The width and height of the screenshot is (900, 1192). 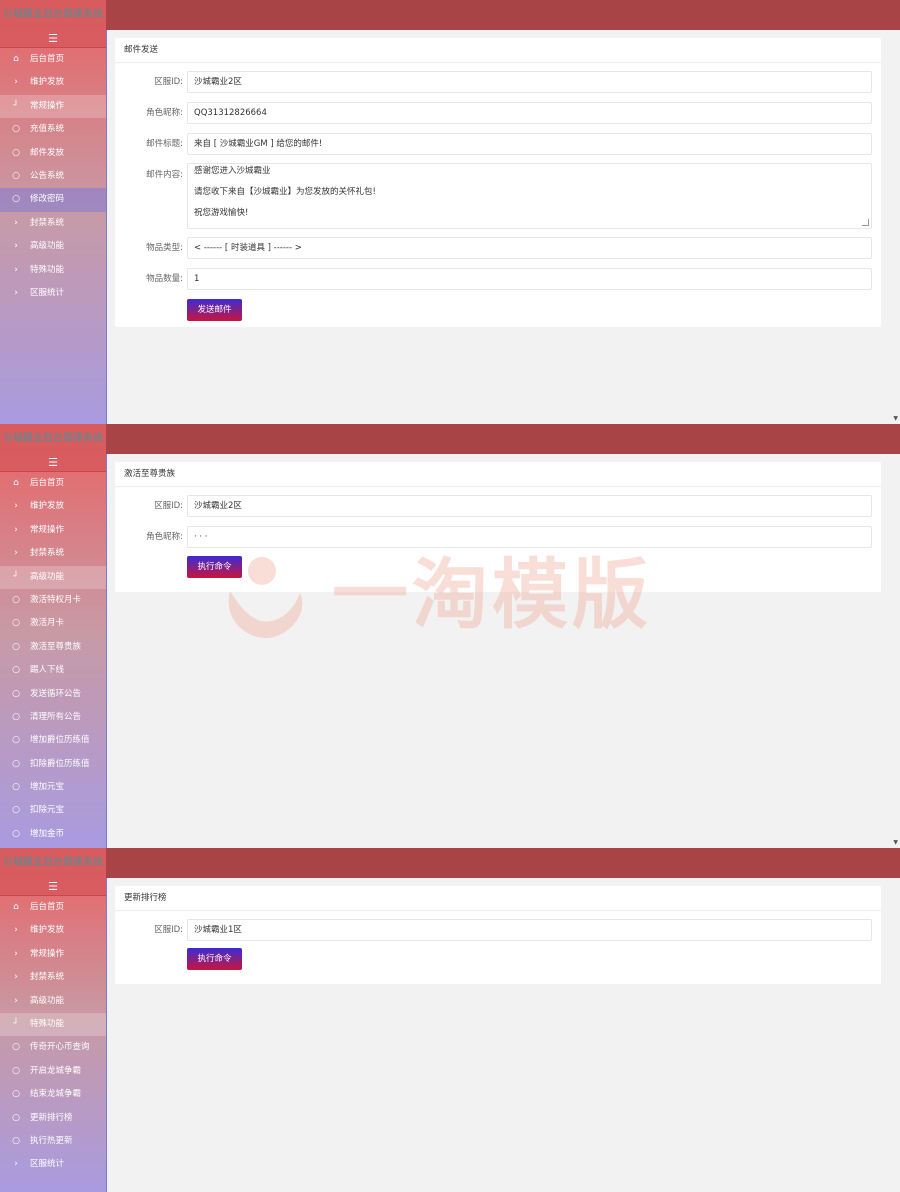 I want to click on sidebar-item-deduct-rank: ○ 扣除爵位历练值, so click(x=53, y=764).